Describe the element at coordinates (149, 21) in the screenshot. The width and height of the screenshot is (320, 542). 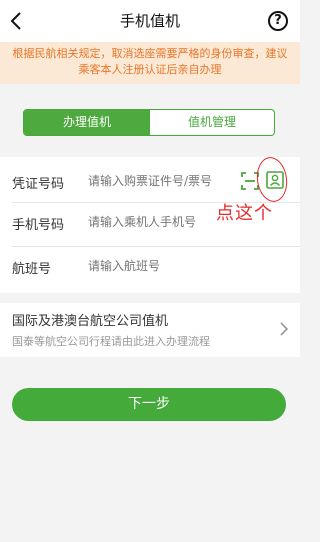
I see `page-title: 手机值机` at that location.